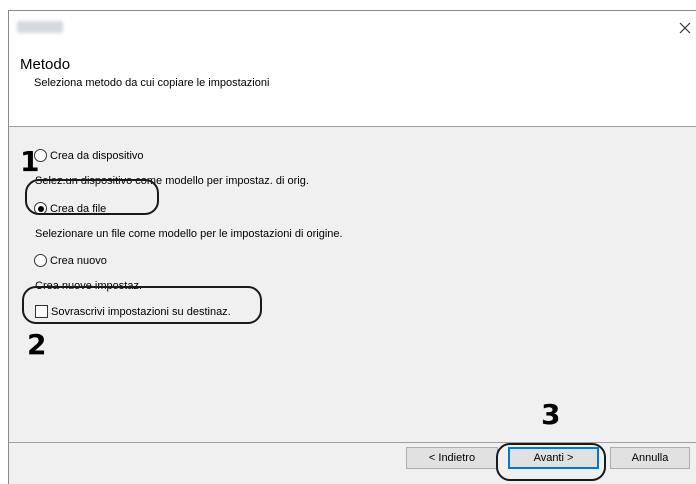 The width and height of the screenshot is (696, 484). Describe the element at coordinates (45, 64) in the screenshot. I see `page-title: Metodo` at that location.